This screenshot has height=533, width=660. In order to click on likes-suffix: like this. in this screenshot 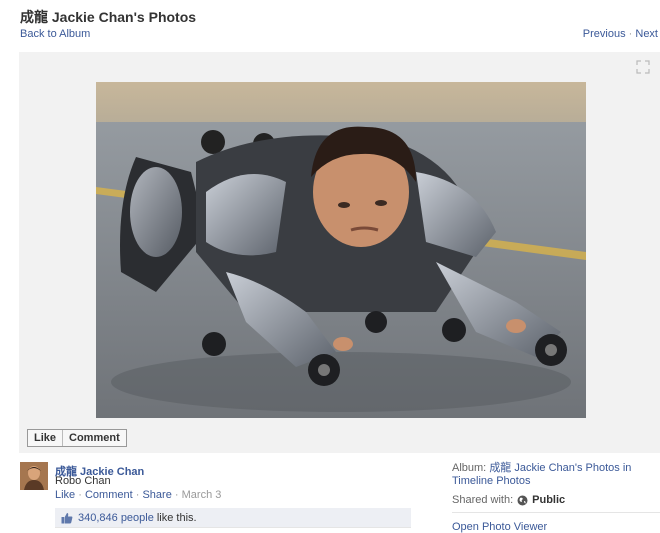, I will do `click(176, 517)`.